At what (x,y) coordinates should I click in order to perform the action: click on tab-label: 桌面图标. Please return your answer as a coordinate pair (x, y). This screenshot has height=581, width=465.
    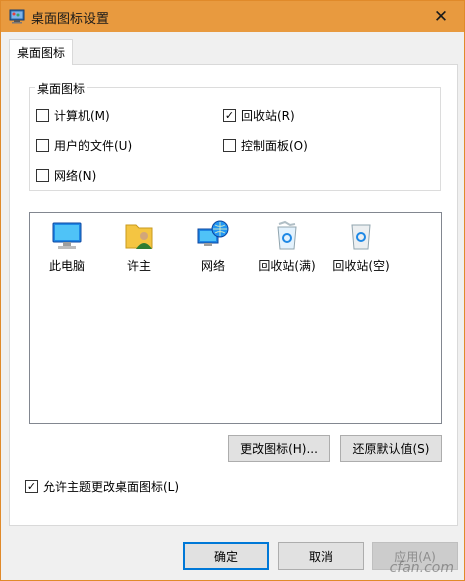
    Looking at the image, I should click on (40, 53).